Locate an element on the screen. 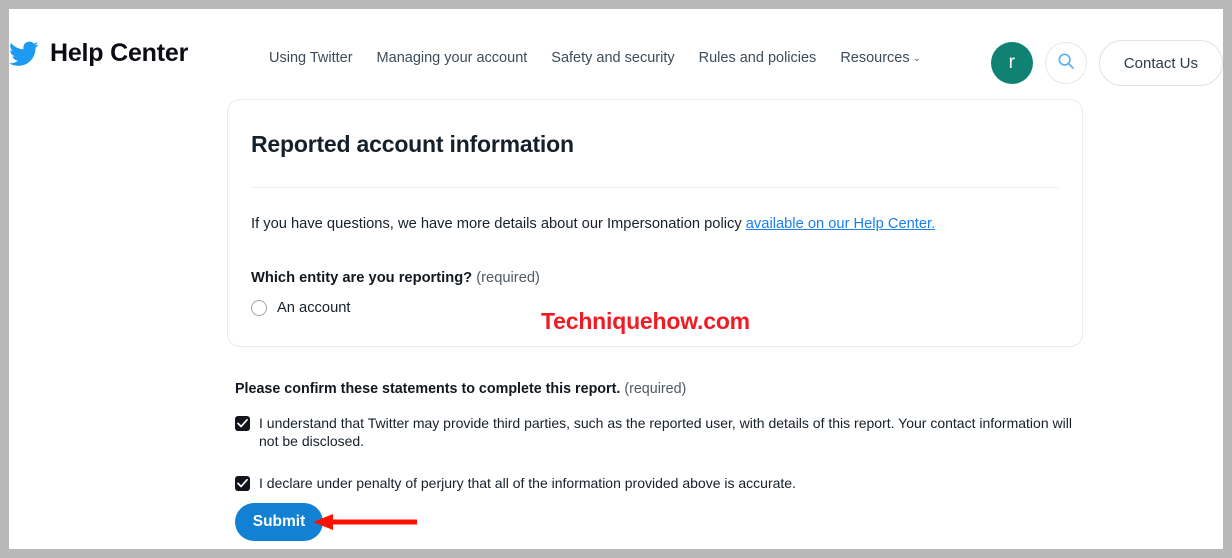  checkbox-understand is located at coordinates (242, 423).